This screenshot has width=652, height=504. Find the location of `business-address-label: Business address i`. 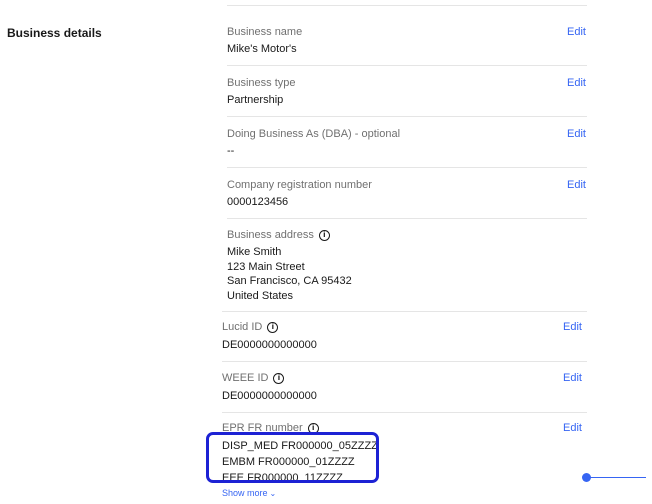

business-address-label: Business address i is located at coordinates (278, 235).